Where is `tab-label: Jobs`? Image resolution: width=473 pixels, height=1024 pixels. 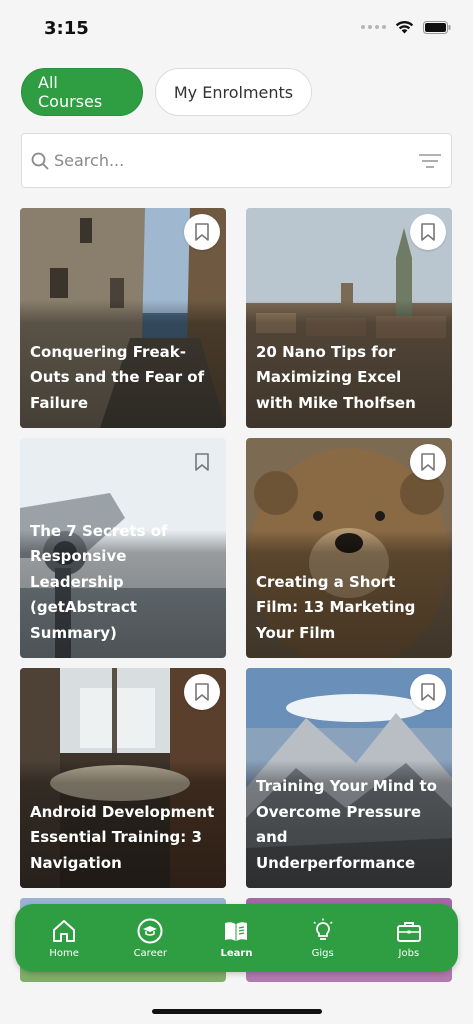 tab-label: Jobs is located at coordinates (409, 953).